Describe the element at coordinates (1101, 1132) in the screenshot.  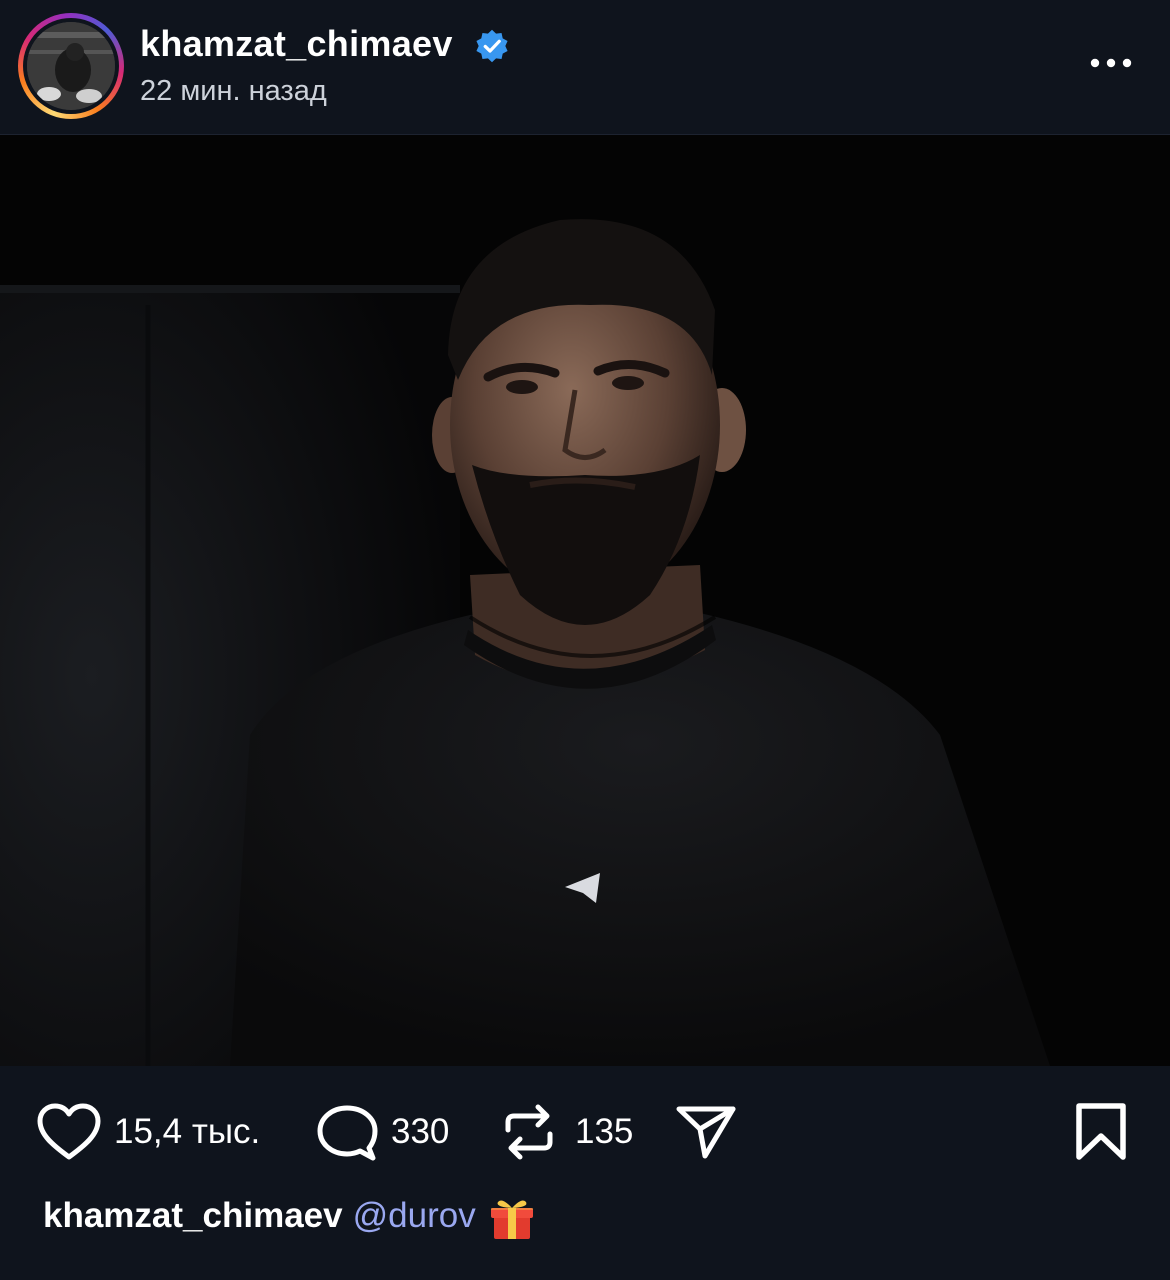
I see `bookmark-icon` at that location.